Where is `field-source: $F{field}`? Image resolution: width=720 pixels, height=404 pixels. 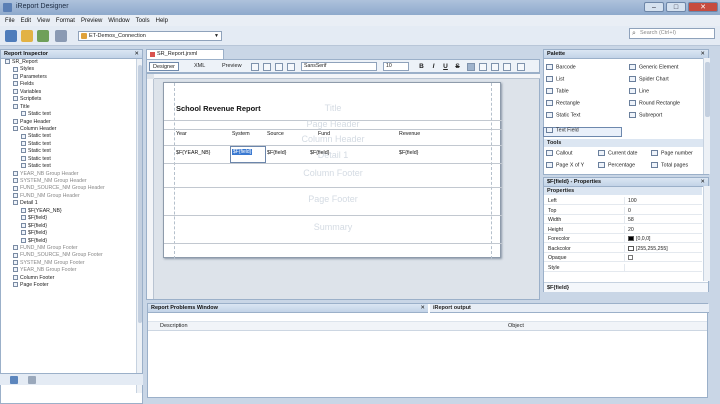 field-source: $F{field} is located at coordinates (276, 153).